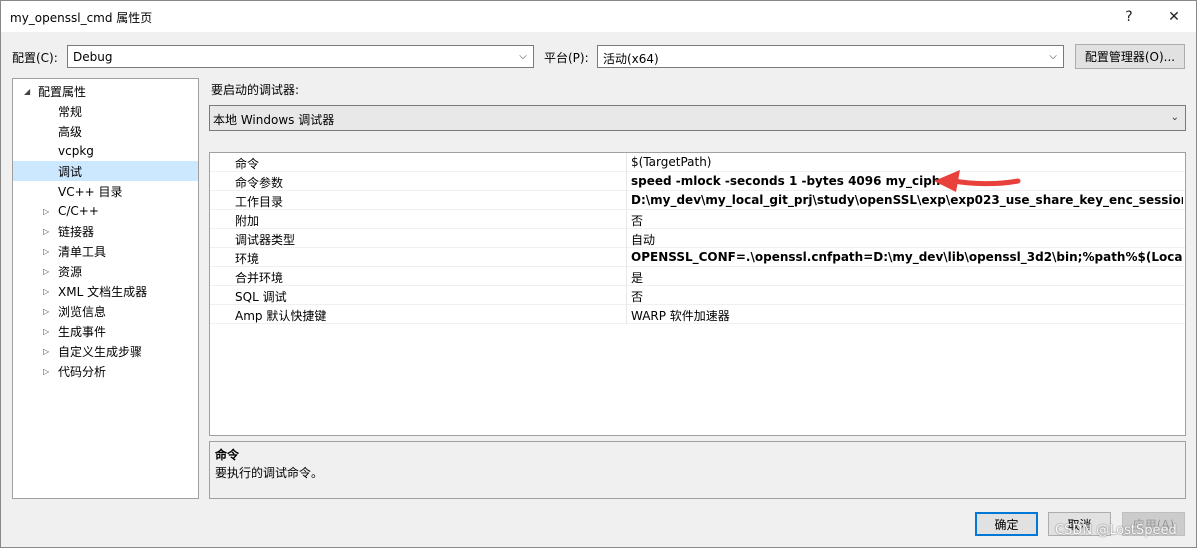 The height and width of the screenshot is (548, 1197). I want to click on tree-item: 链接器, so click(76, 231).